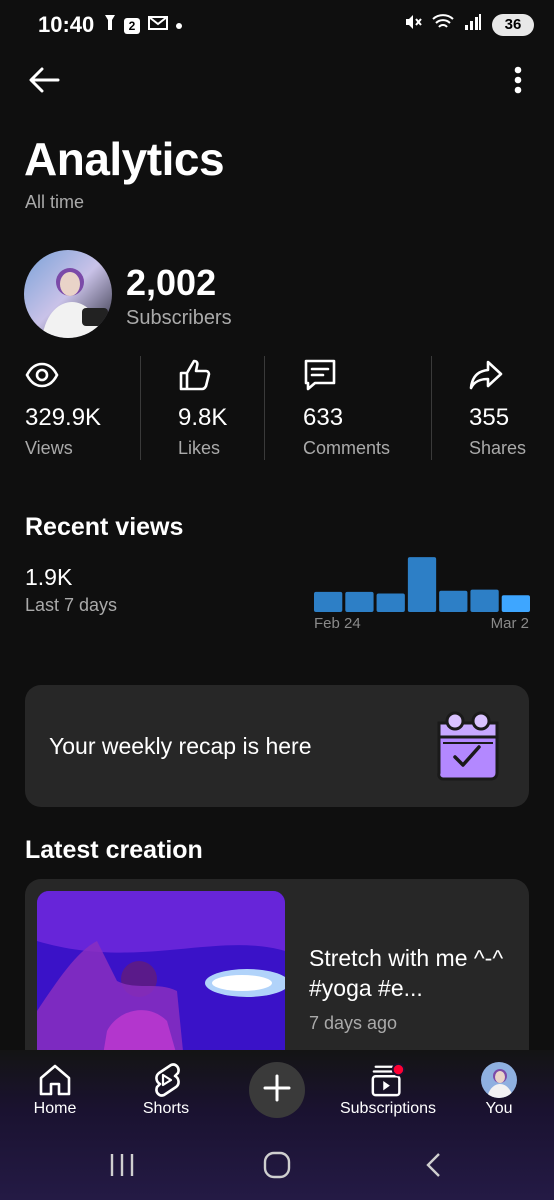 Image resolution: width=554 pixels, height=1200 pixels. I want to click on status-system-icons: 36, so click(469, 24).